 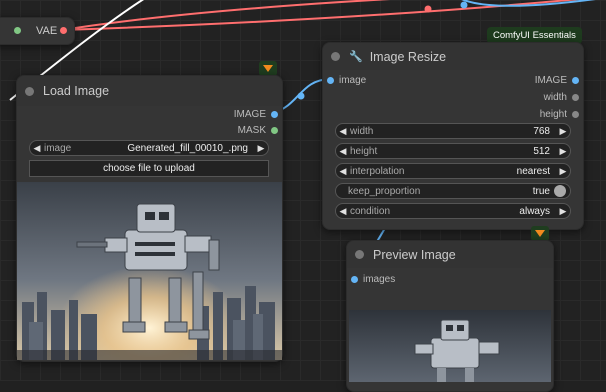 I want to click on image-resize-title: Image Resize, so click(x=408, y=56).